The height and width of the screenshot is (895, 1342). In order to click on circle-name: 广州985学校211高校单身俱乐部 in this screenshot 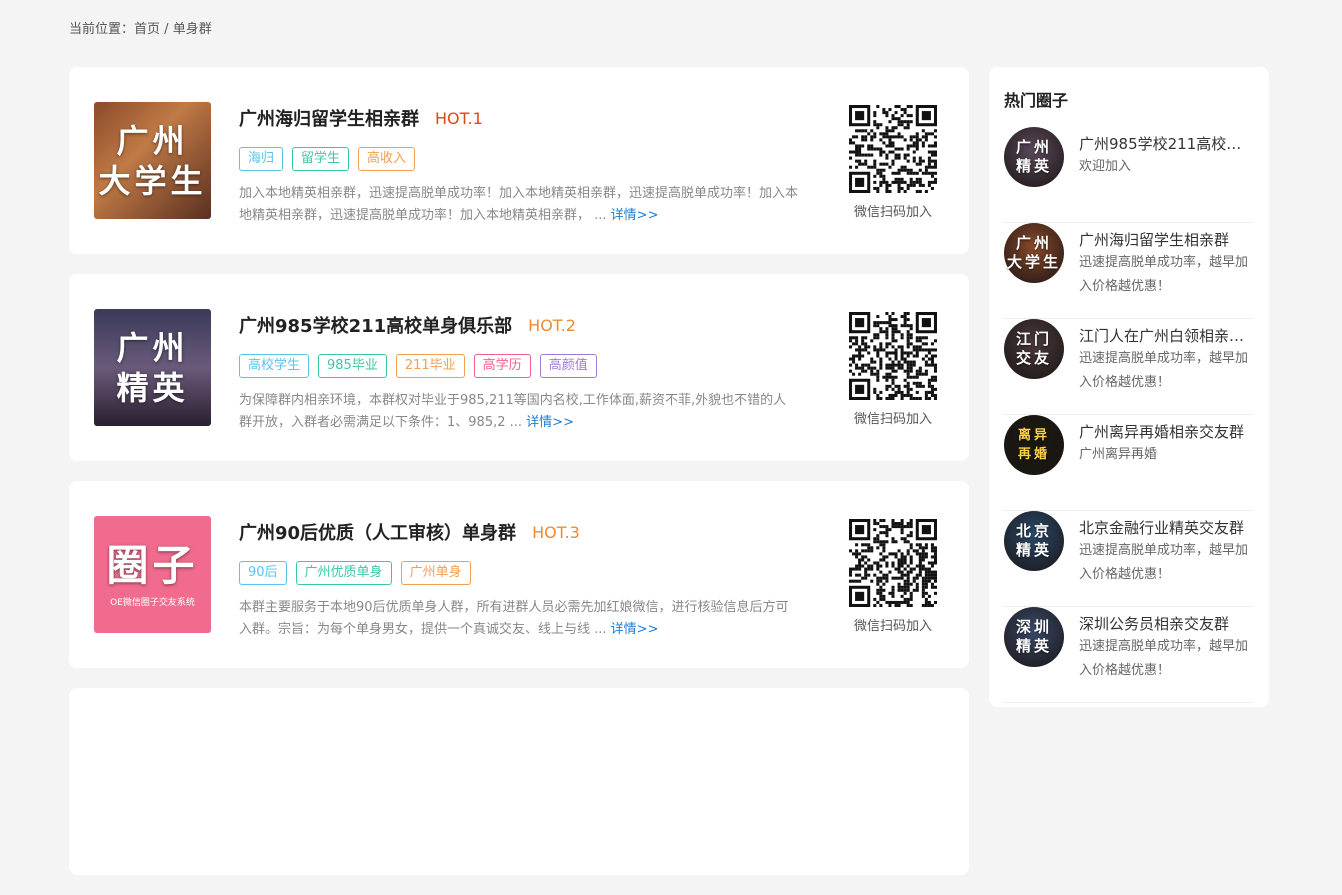, I will do `click(1166, 143)`.